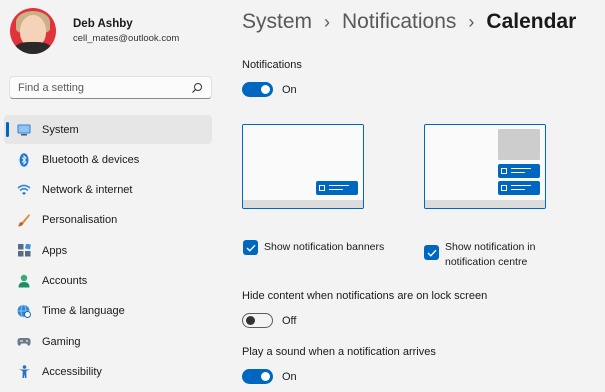 The height and width of the screenshot is (392, 605). What do you see at coordinates (61, 341) in the screenshot?
I see `sidebar-item-label: Gaming` at bounding box center [61, 341].